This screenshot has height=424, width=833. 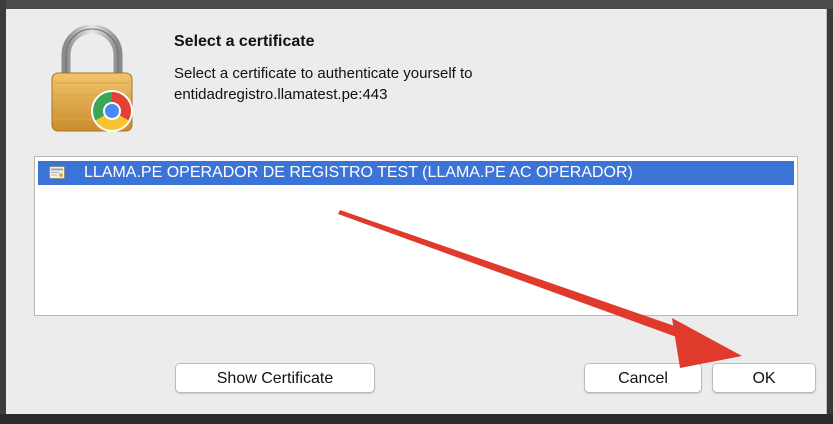 I want to click on padlock-chrome-icon, so click(x=92, y=78).